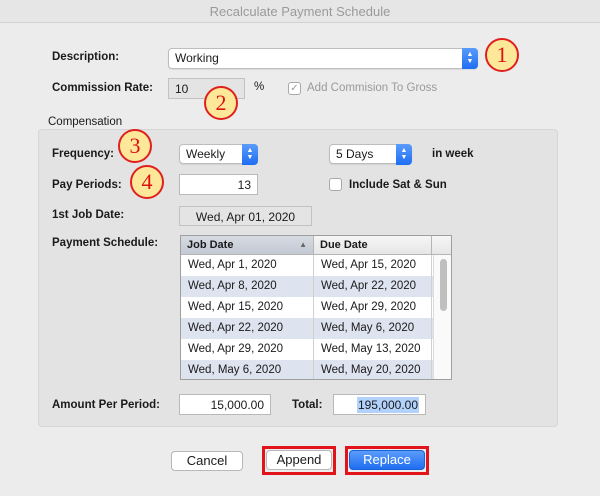  Describe the element at coordinates (387, 460) in the screenshot. I see `replace-button: Replace` at that location.